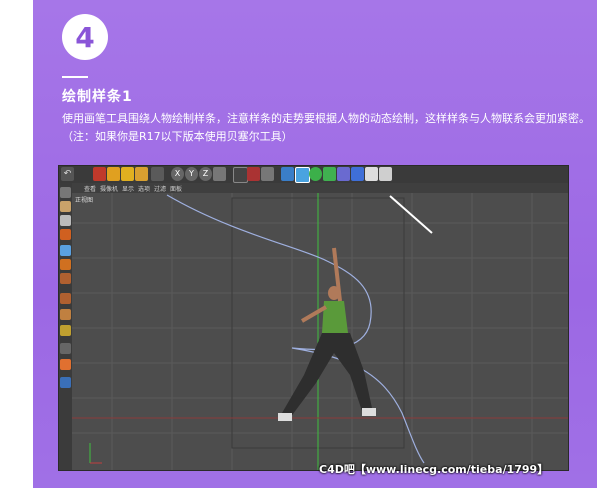  I want to click on cube-icon, so click(287, 174).